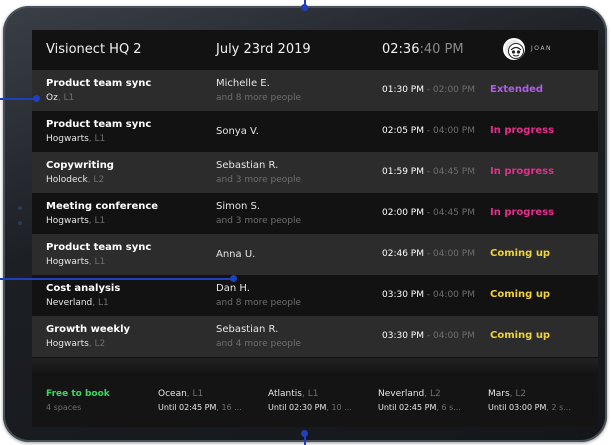  I want to click on organizer-name: Sonya V., so click(237, 131).